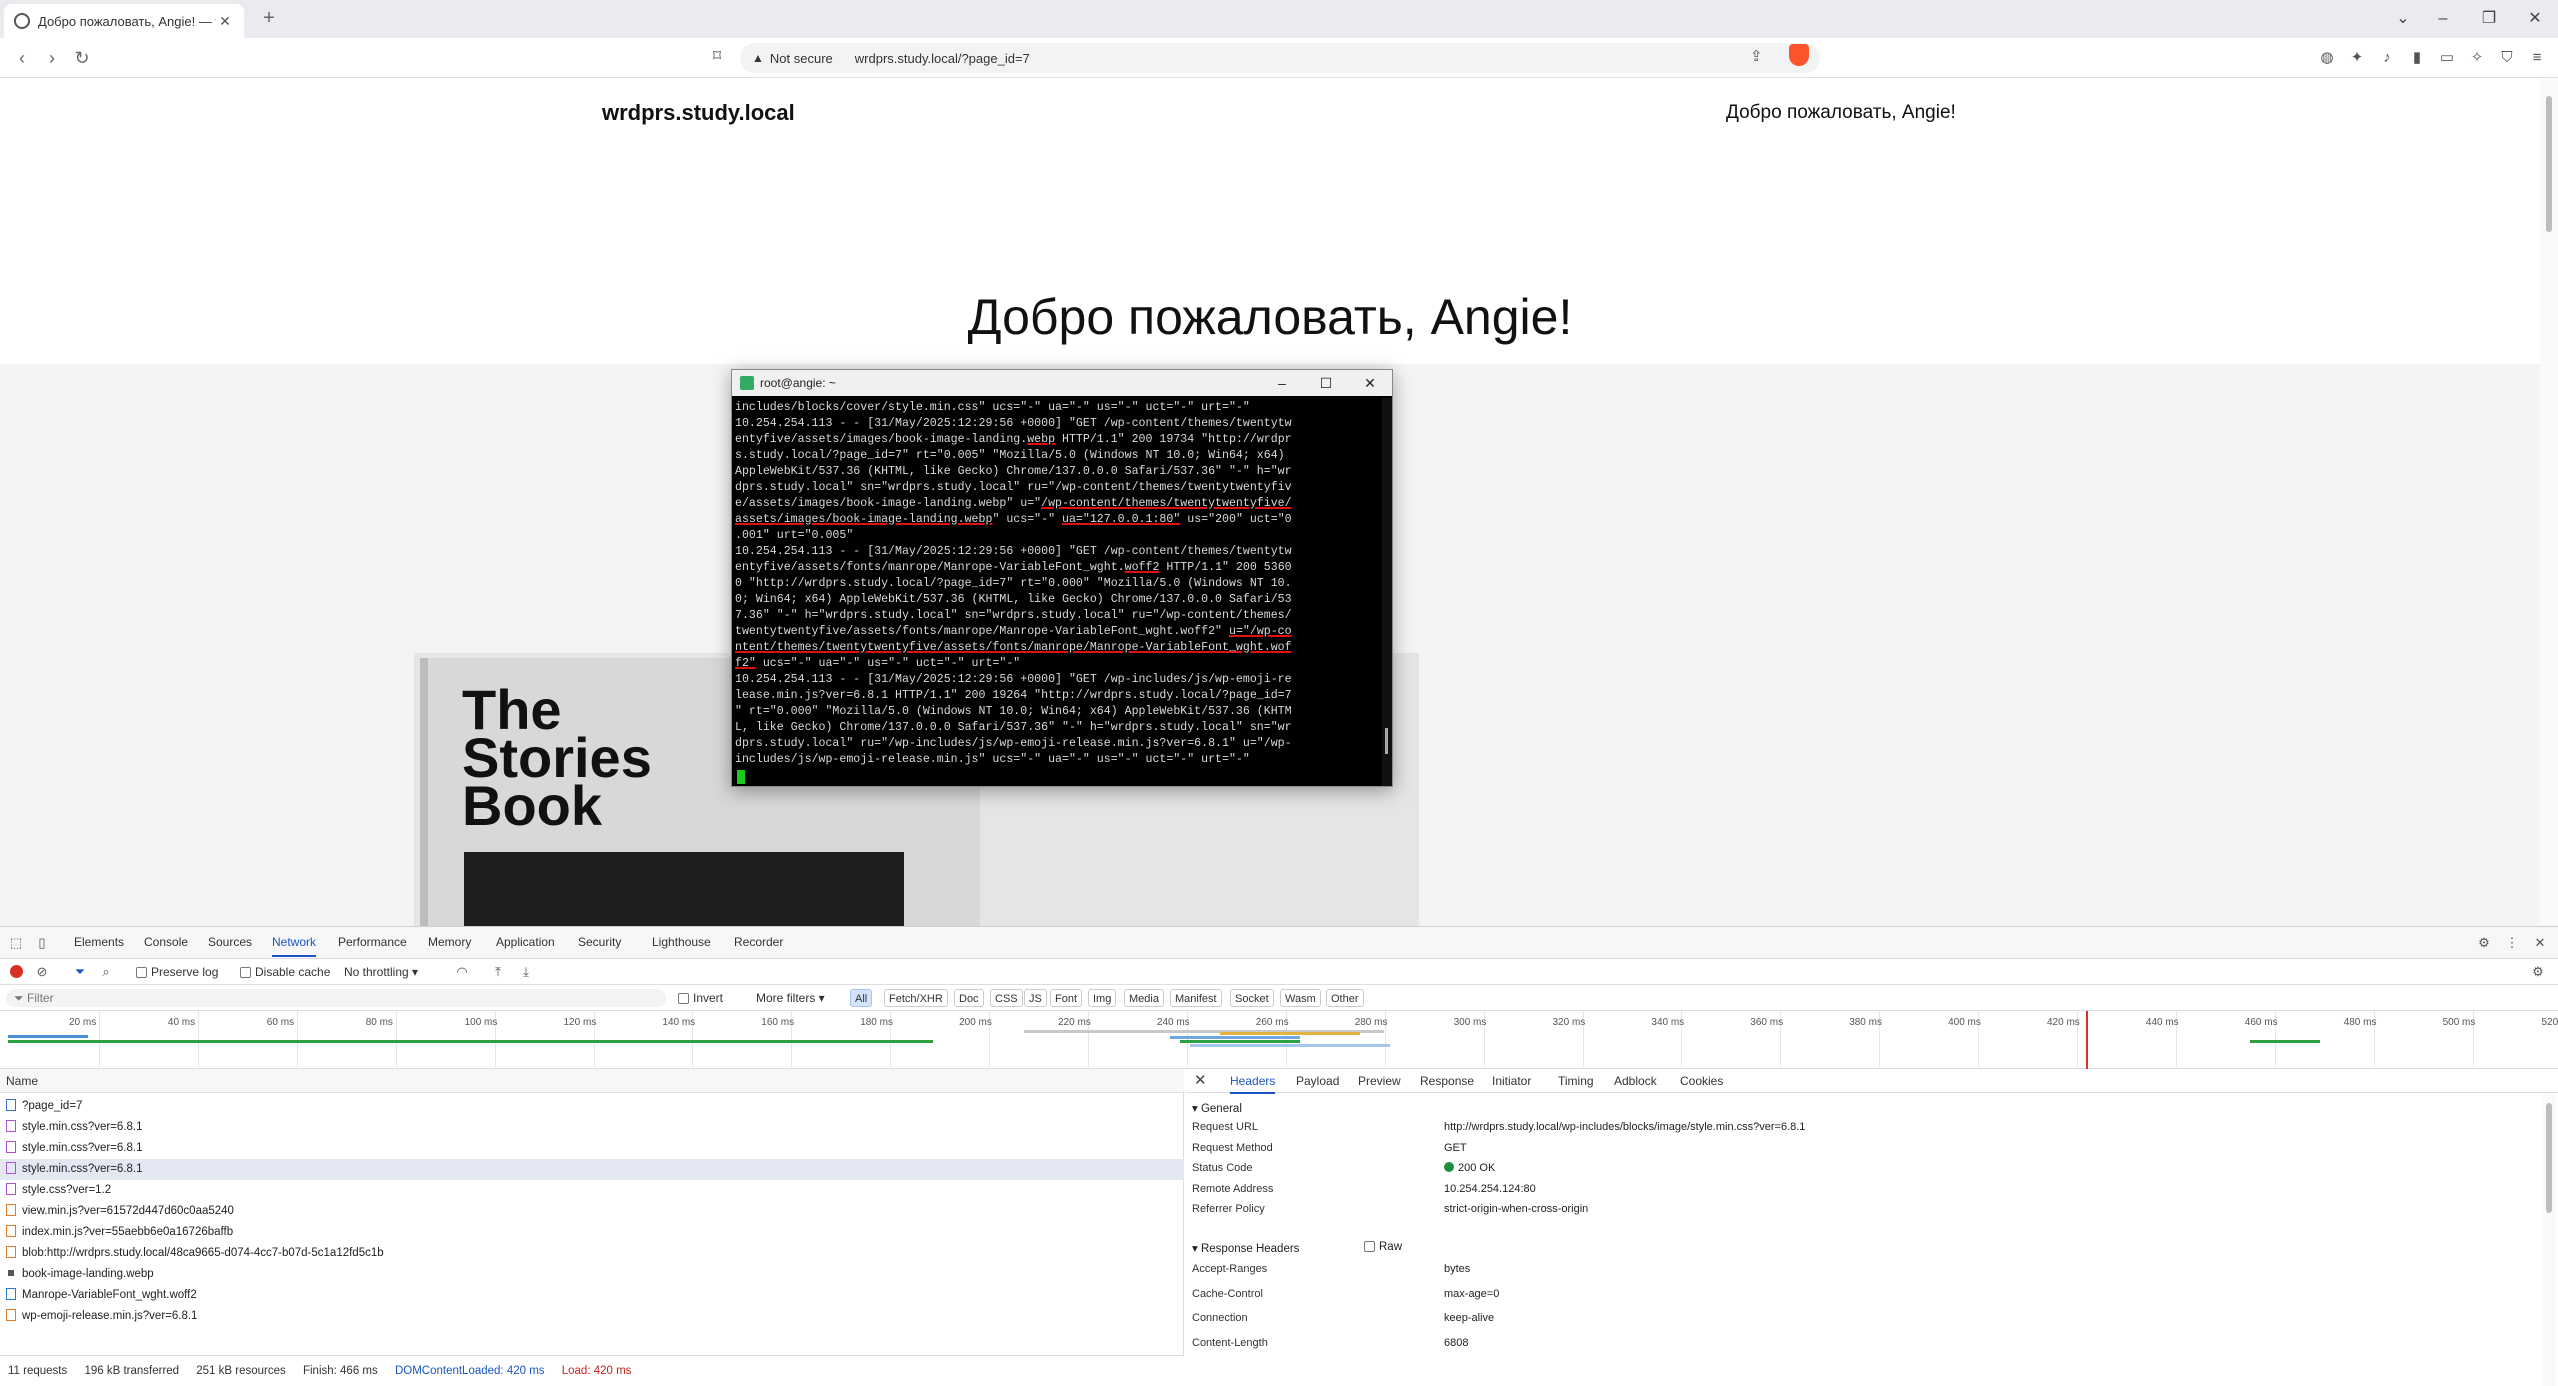  Describe the element at coordinates (2447, 58) in the screenshot. I see `wallet-icon: ▭` at that location.